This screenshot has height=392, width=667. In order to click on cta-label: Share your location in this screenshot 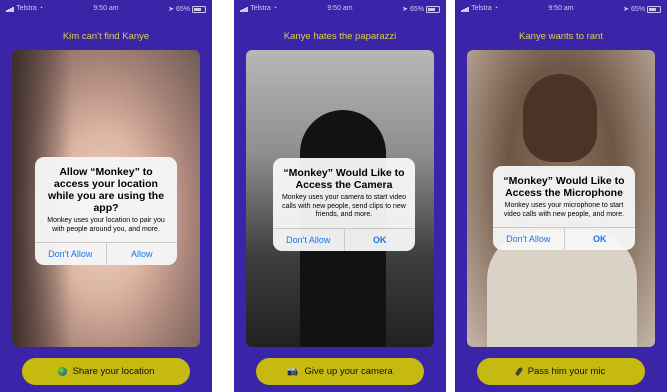, I will do `click(113, 371)`.